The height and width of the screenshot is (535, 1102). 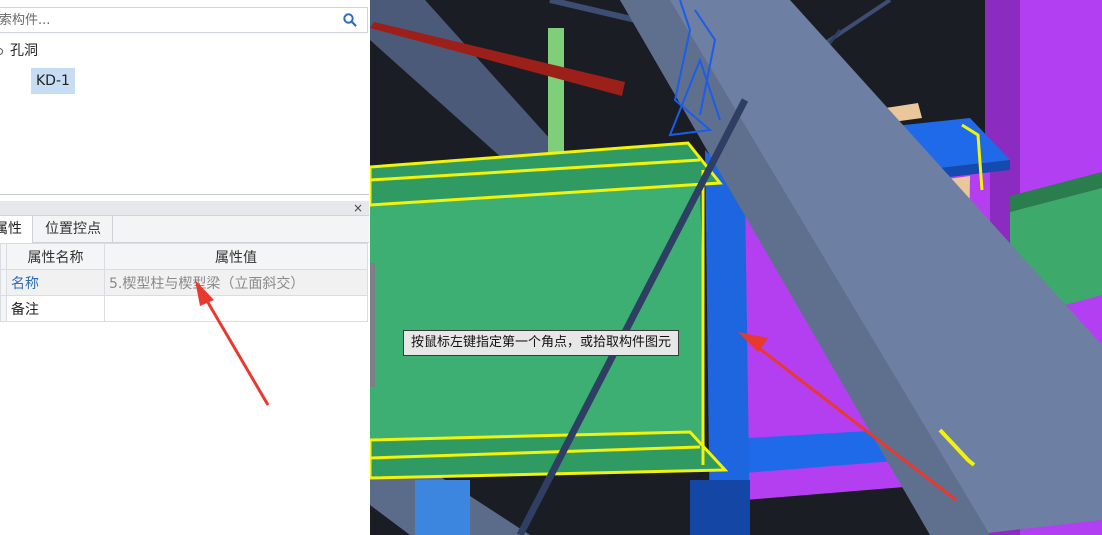 What do you see at coordinates (16, 229) in the screenshot?
I see `tab-properties: 属性` at bounding box center [16, 229].